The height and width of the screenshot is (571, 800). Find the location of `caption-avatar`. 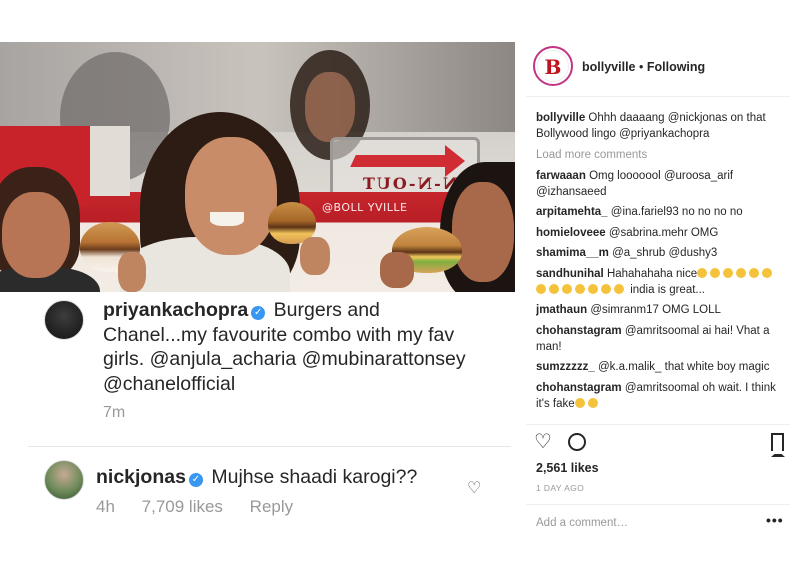

caption-avatar is located at coordinates (64, 320).